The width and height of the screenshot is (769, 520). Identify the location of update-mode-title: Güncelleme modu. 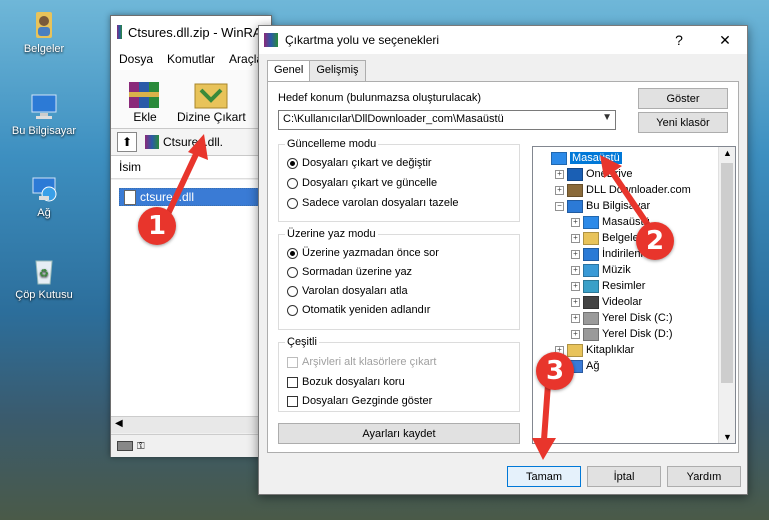
(332, 144).